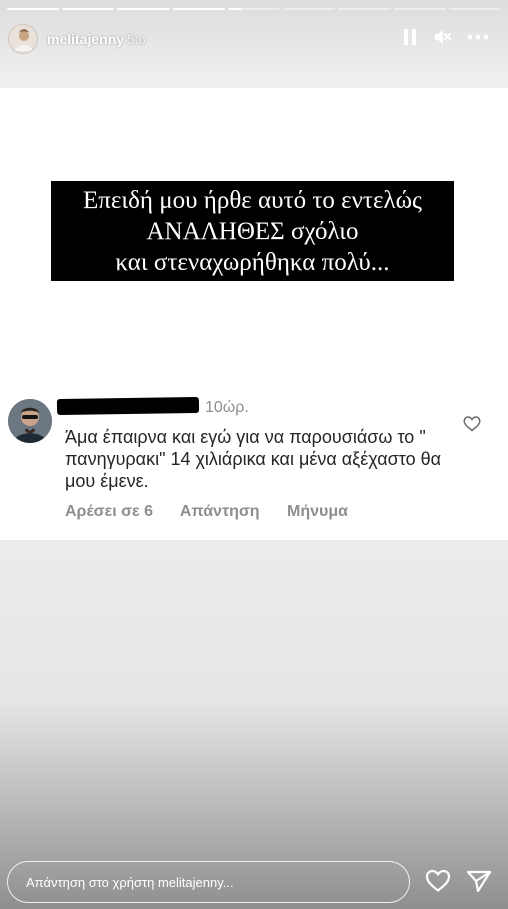 This screenshot has width=508, height=909. Describe the element at coordinates (227, 407) in the screenshot. I see `comment-time: 10ώρ.` at that location.